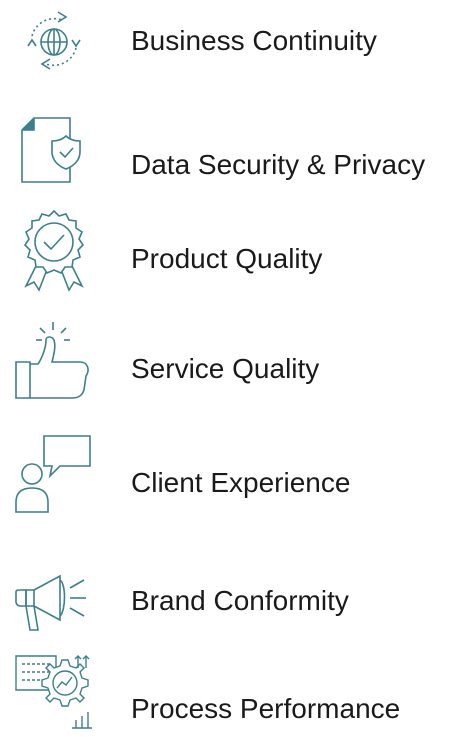  Describe the element at coordinates (54, 150) in the screenshot. I see `document-shield-icon` at that location.